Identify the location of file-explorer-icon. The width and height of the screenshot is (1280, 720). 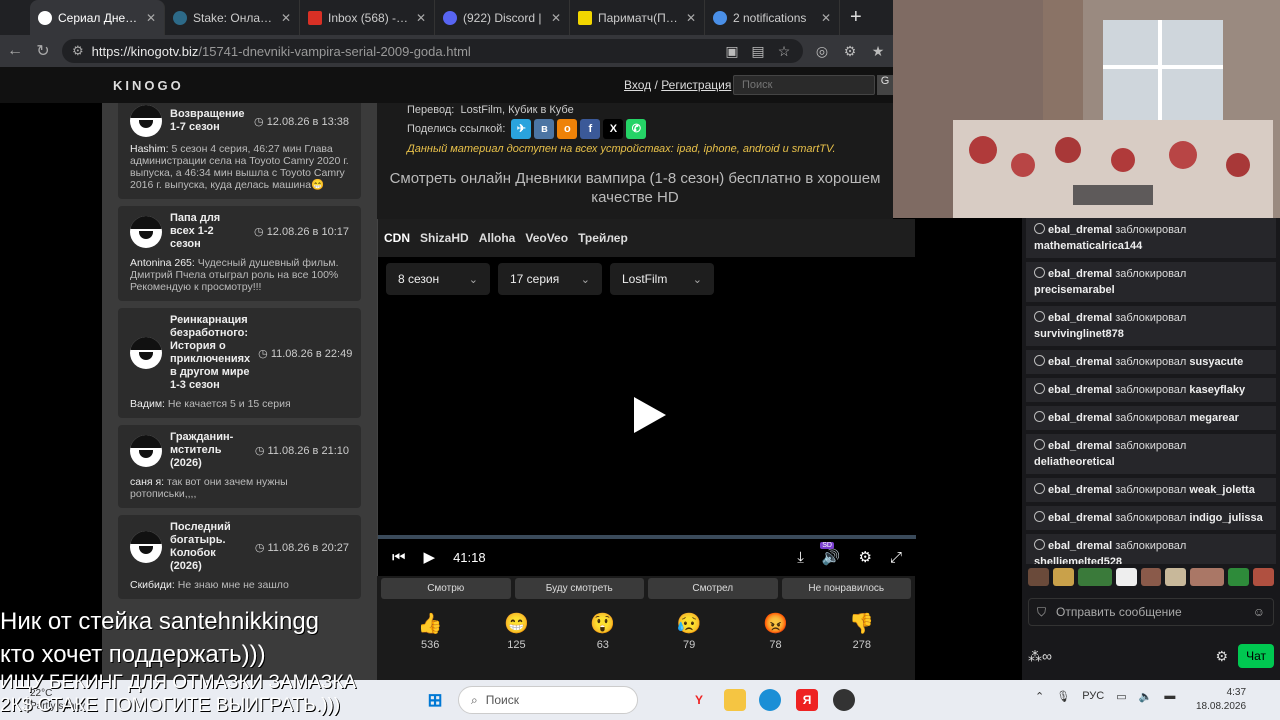
(735, 700).